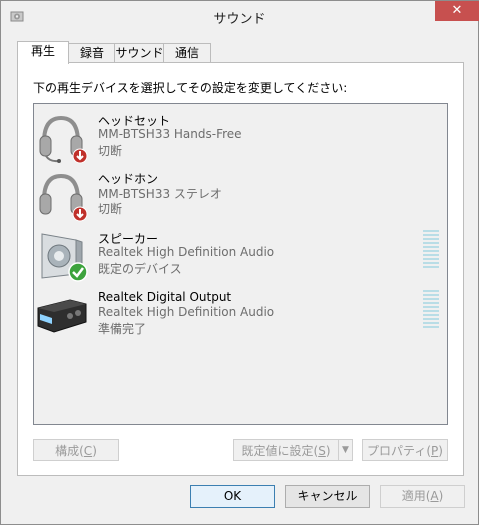 This screenshot has height=525, width=479. I want to click on device-item: ヘッドホン MM-BTSH33 ステレオ 切断, so click(240, 199).